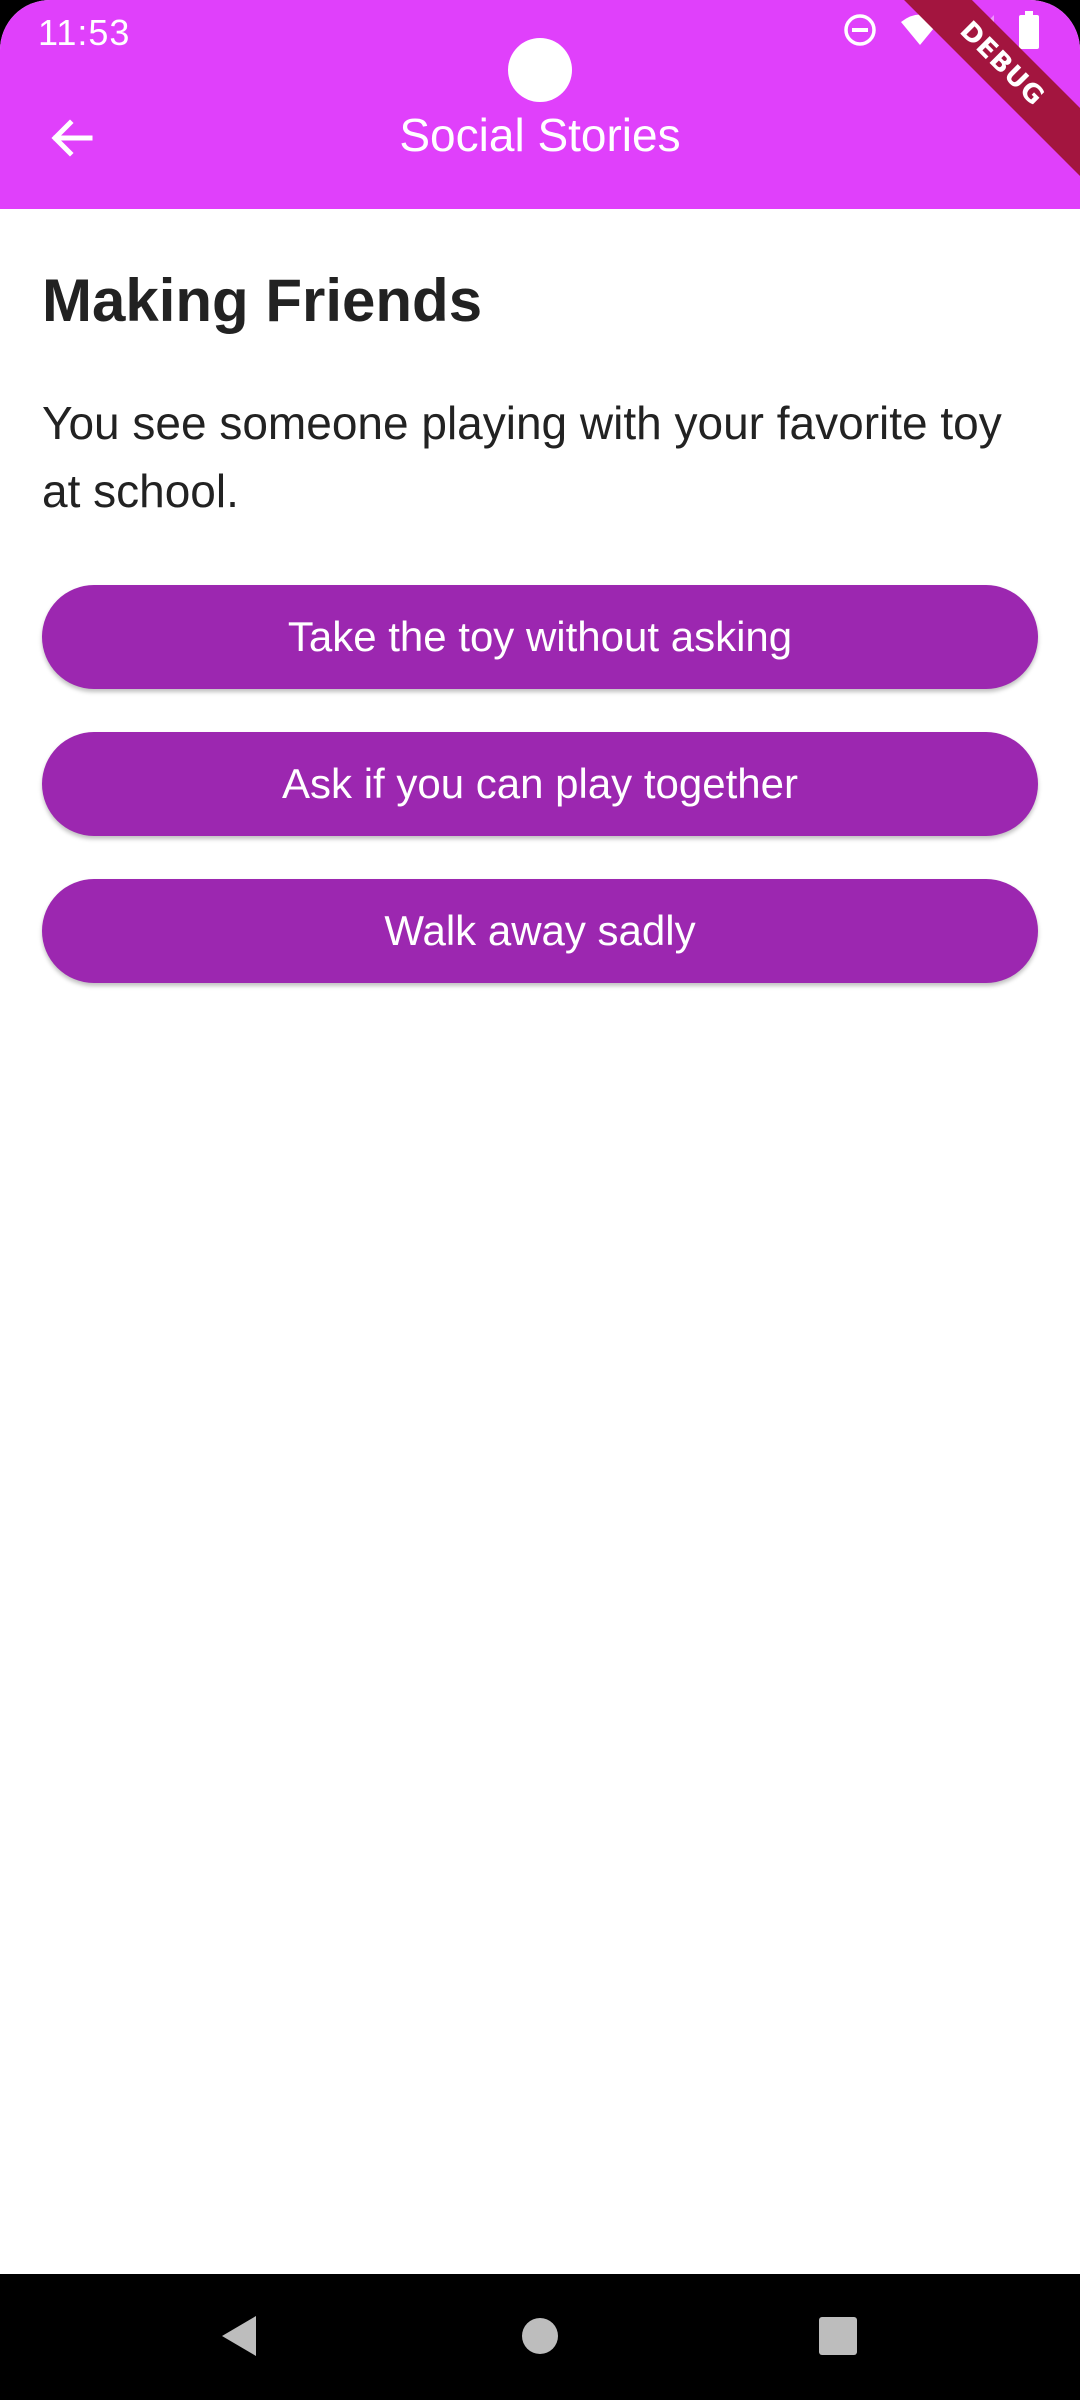 The width and height of the screenshot is (1080, 2400). I want to click on home-circle-icon, so click(540, 2338).